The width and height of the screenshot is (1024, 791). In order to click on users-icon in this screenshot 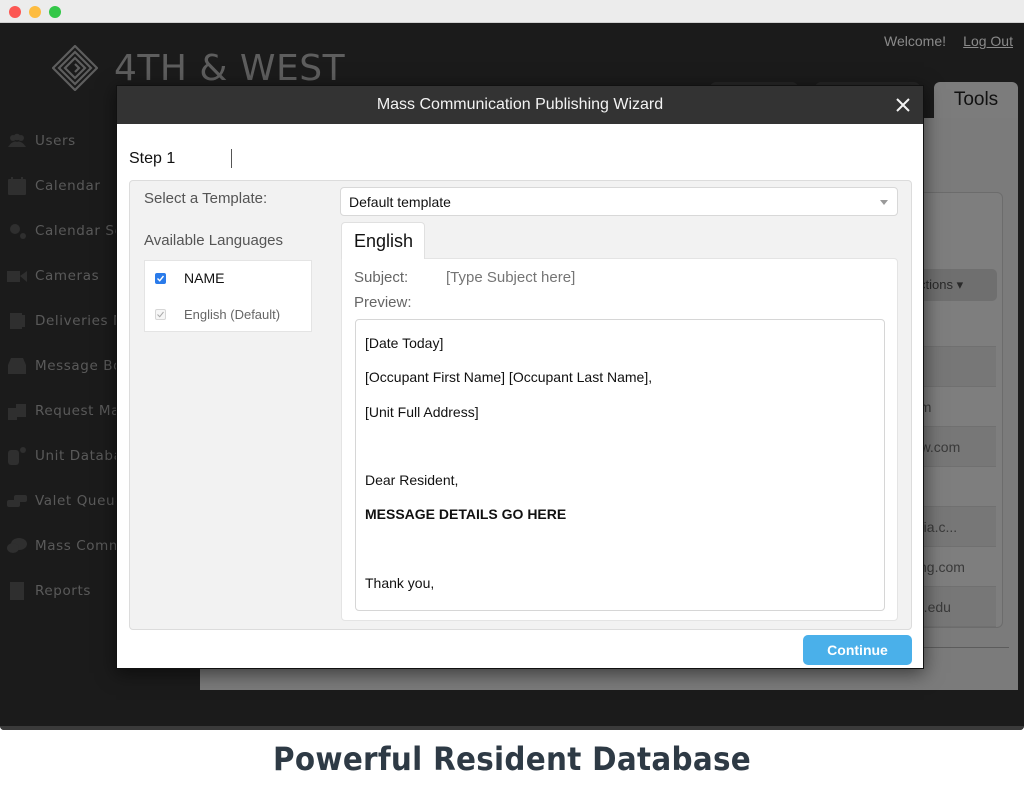, I will do `click(17, 141)`.